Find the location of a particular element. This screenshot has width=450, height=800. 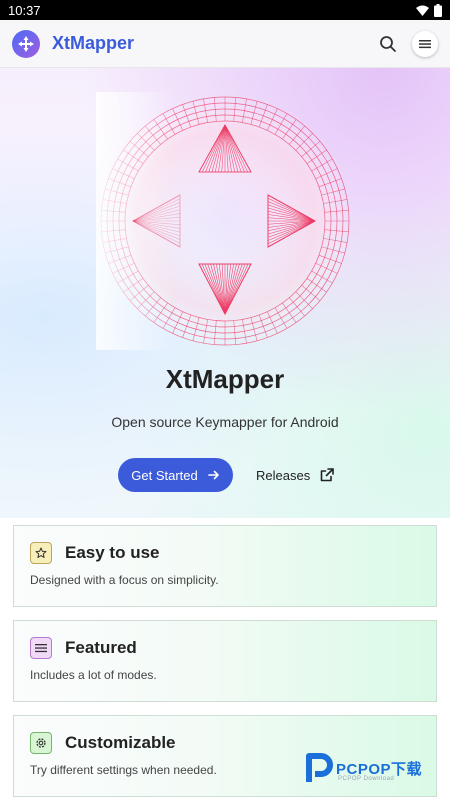

search-icon is located at coordinates (388, 43).